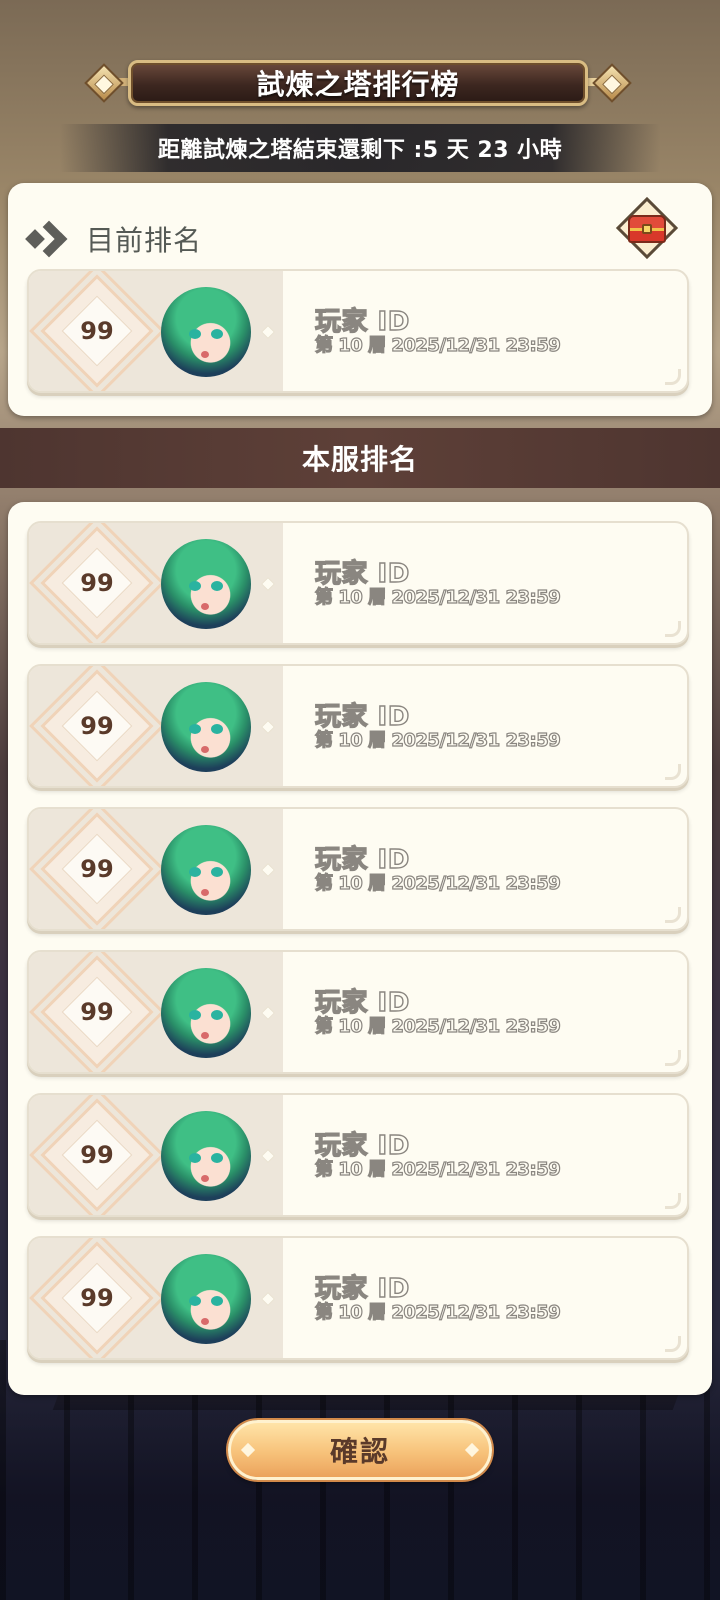 This screenshot has height=1600, width=720. Describe the element at coordinates (144, 240) in the screenshot. I see `current-rank-label: 目前排名` at that location.